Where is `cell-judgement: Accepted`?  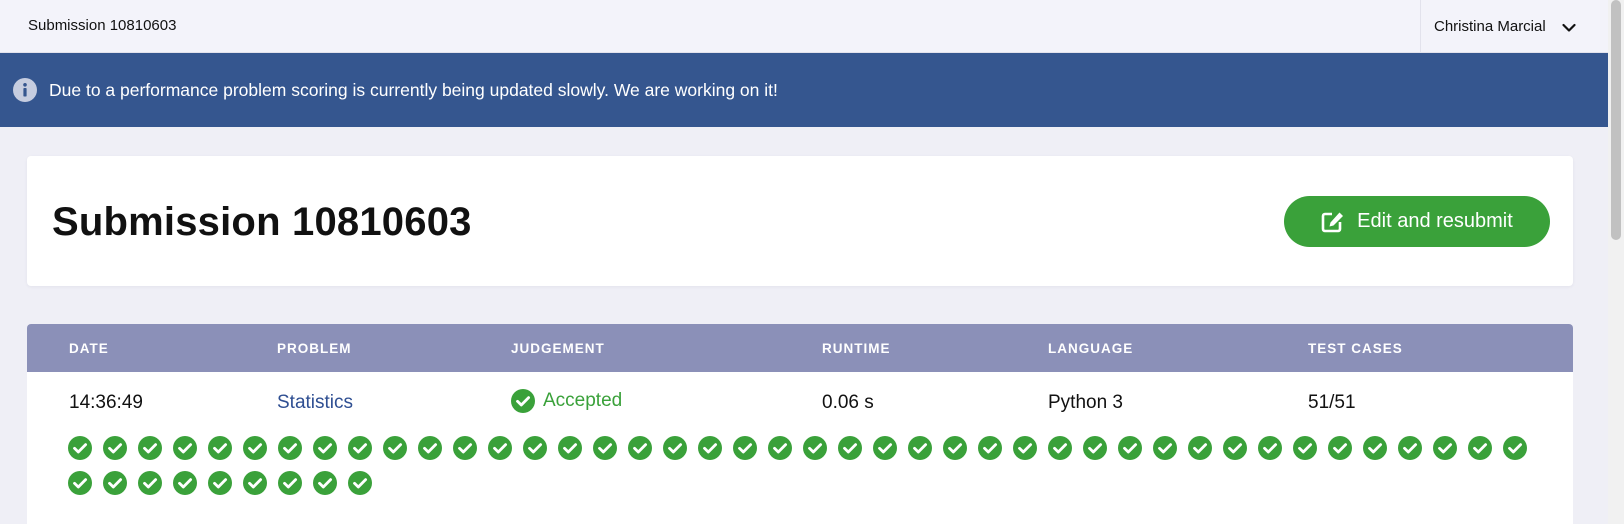 cell-judgement: Accepted is located at coordinates (566, 401).